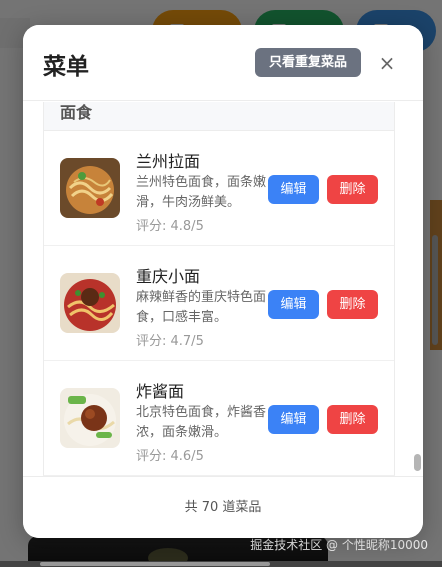 The height and width of the screenshot is (567, 442). What do you see at coordinates (201, 192) in the screenshot?
I see `dish-description: 兰州特色面食，面条嫩滑，牛肉汤鲜美。` at bounding box center [201, 192].